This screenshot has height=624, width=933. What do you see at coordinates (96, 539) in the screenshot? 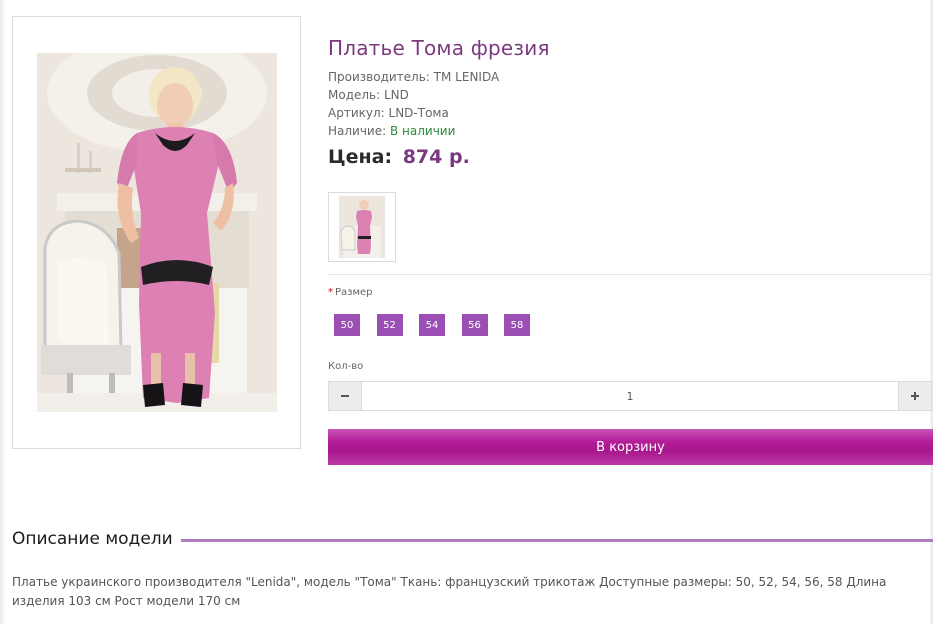
I see `description-heading: Описание модели` at bounding box center [96, 539].